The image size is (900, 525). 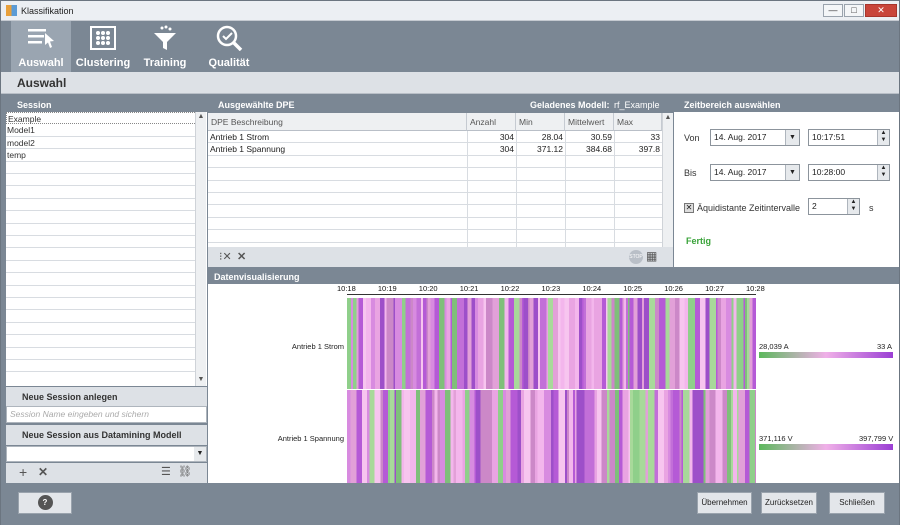 I want to click on tab-qualitaet: Qualität, so click(x=229, y=46).